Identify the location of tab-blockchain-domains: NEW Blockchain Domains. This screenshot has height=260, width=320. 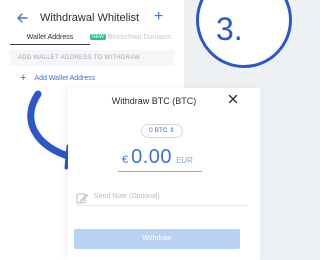
(132, 38).